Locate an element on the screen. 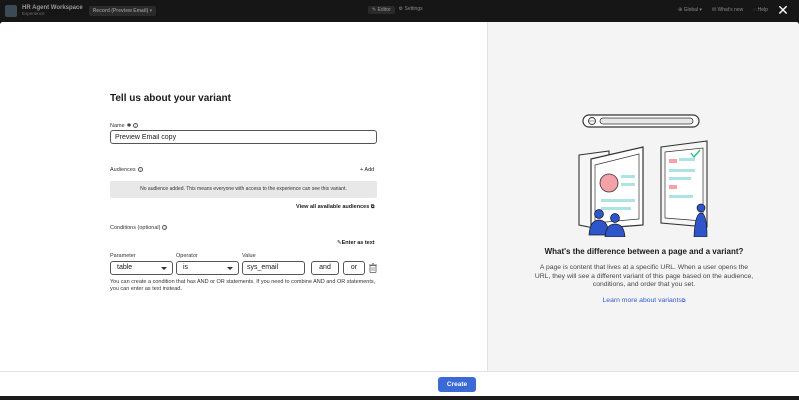 This screenshot has height=400, width=799. parameter-value: table is located at coordinates (125, 267).